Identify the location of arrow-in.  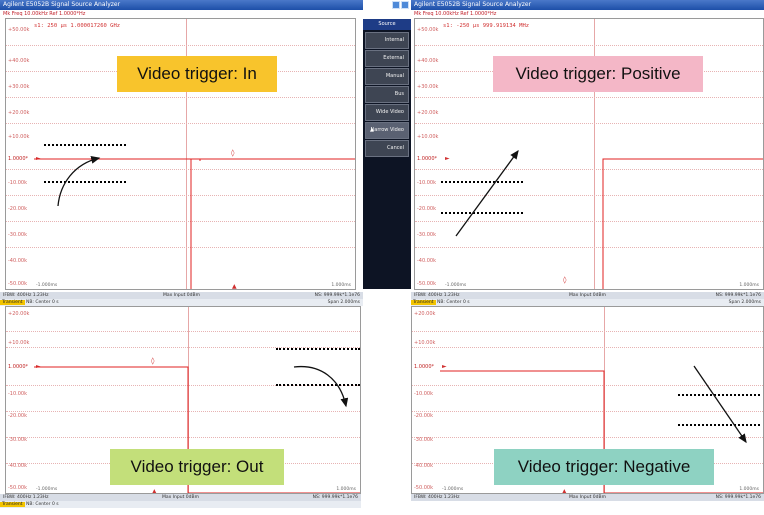
(79, 181).